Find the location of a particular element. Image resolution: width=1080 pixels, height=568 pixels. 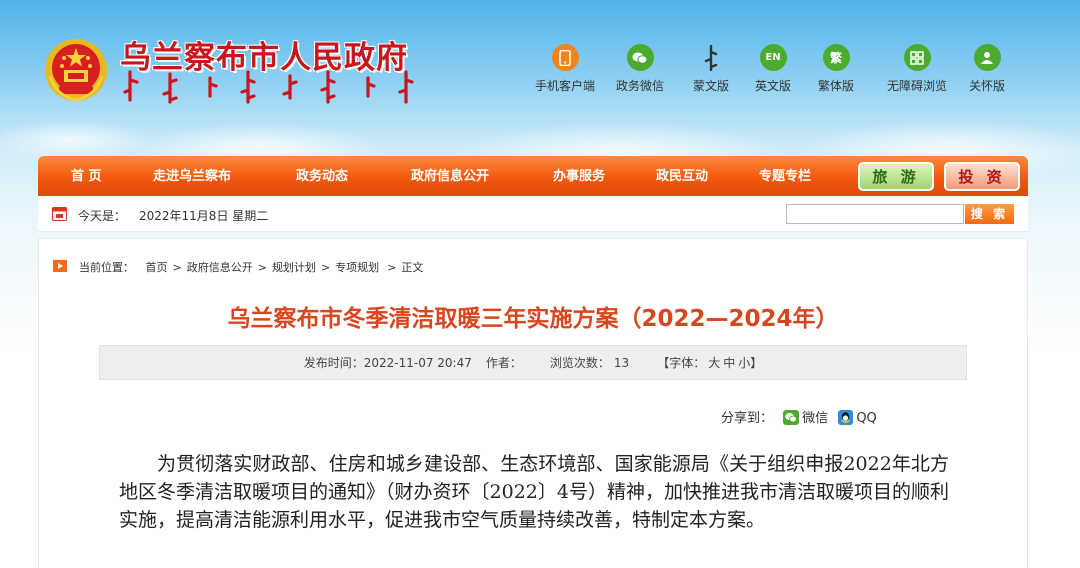

publish-label: 发布时间： is located at coordinates (333, 363).